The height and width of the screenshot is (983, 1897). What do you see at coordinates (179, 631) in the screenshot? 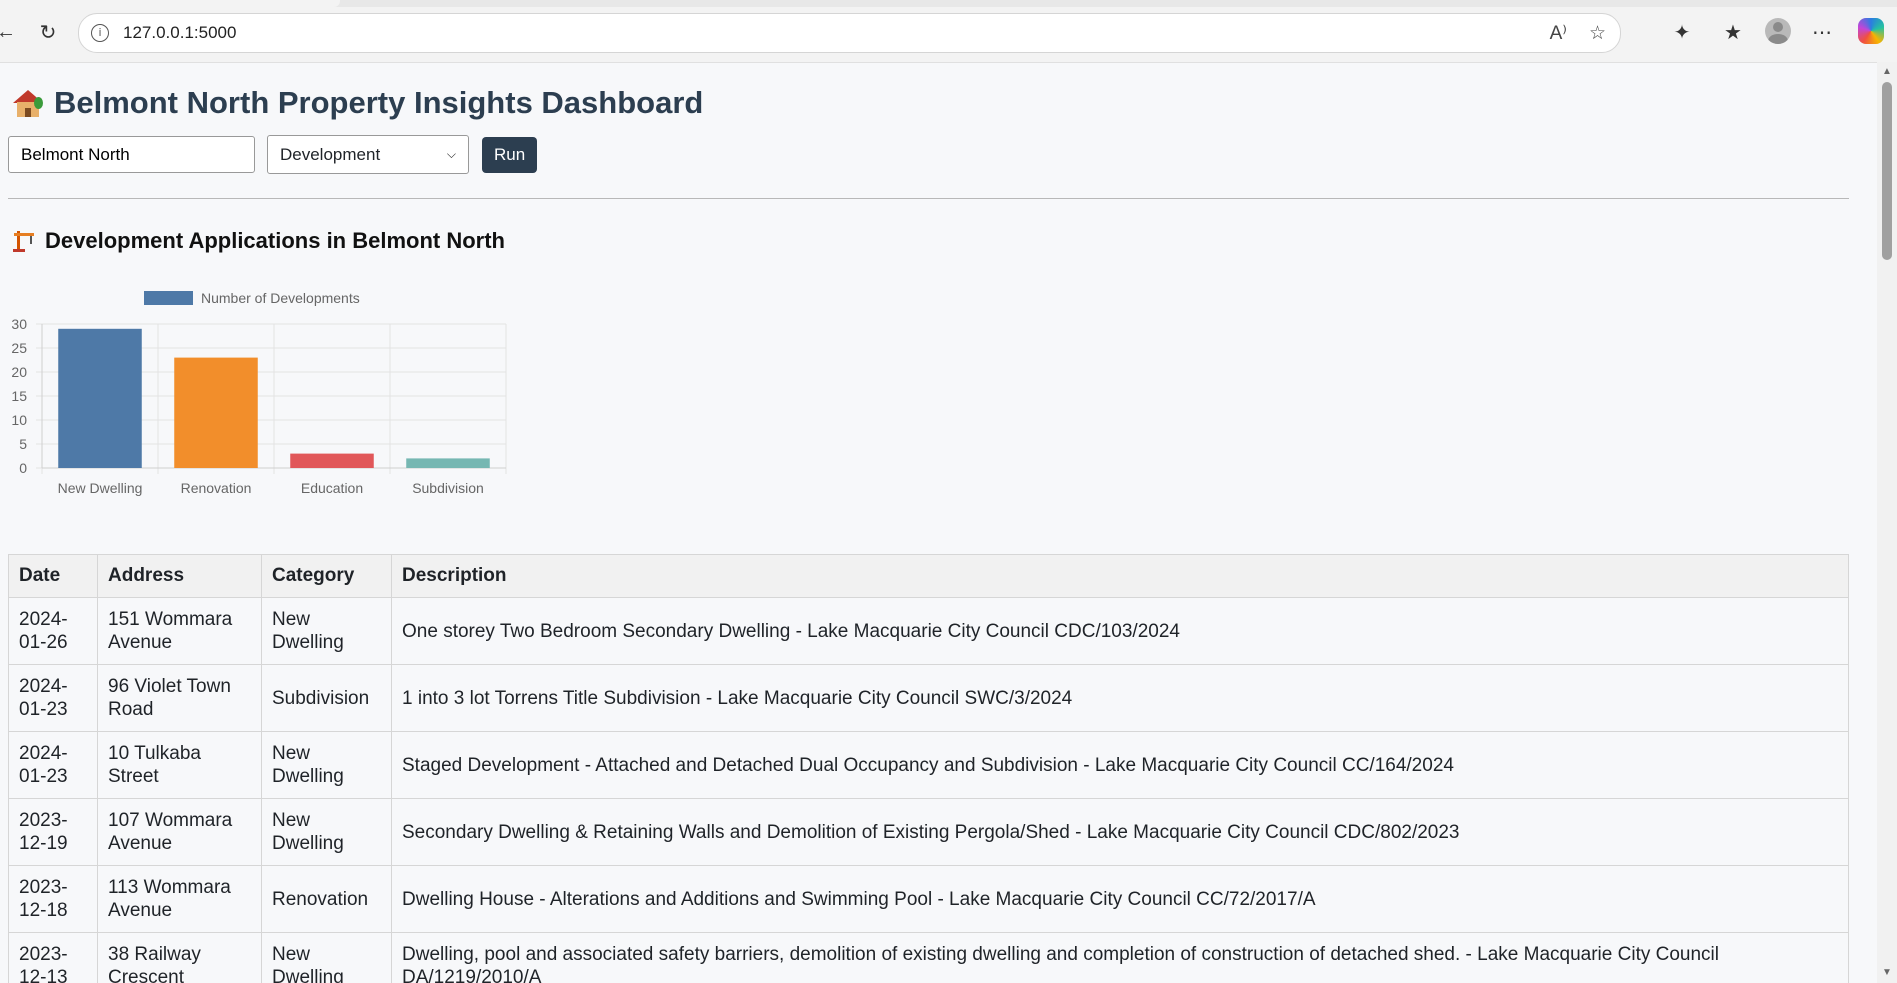
I see `cell-address: 151 Wommara Avenue` at bounding box center [179, 631].